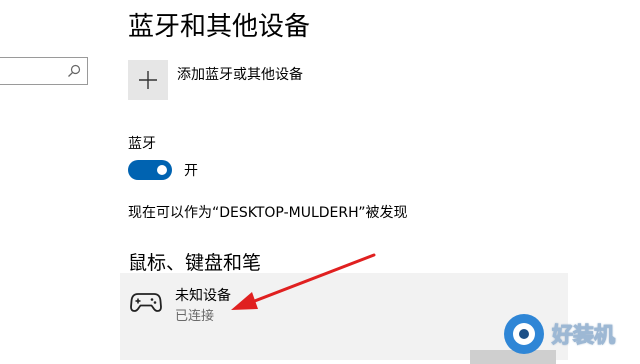  What do you see at coordinates (150, 170) in the screenshot?
I see `bluetooth-toggle` at bounding box center [150, 170].